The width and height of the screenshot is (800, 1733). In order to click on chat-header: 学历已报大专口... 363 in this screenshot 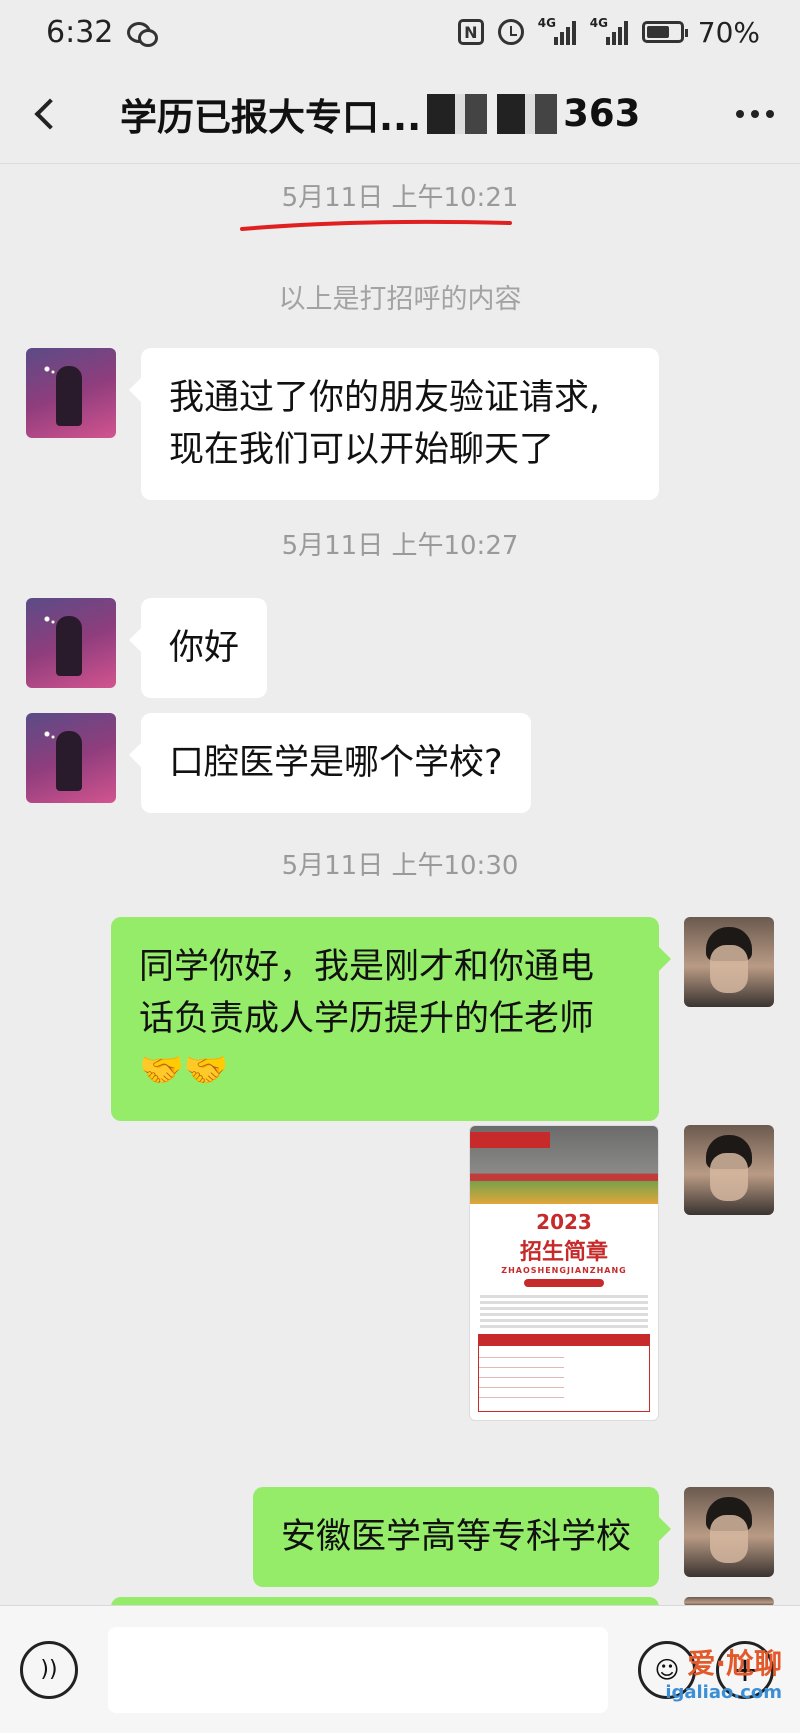, I will do `click(400, 114)`.